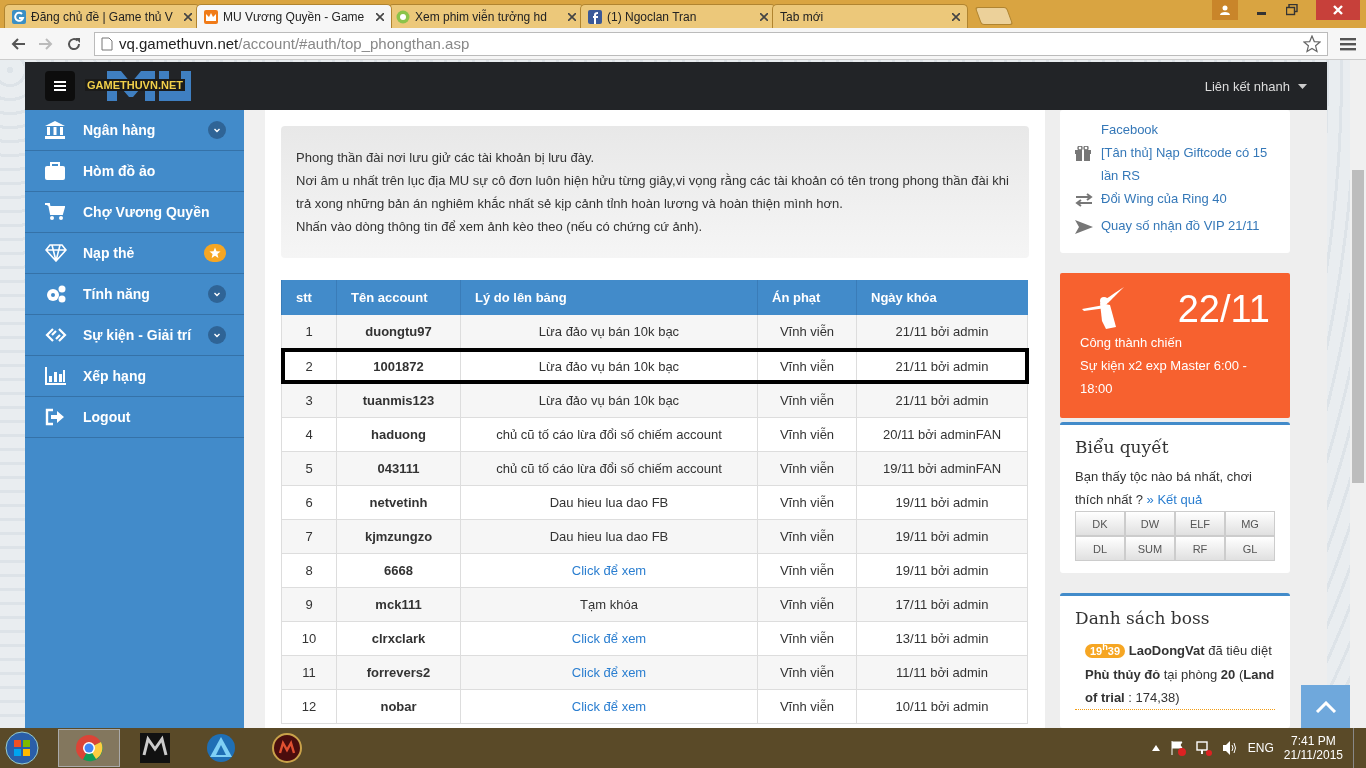 Image resolution: width=1366 pixels, height=768 pixels. Describe the element at coordinates (1150, 548) in the screenshot. I see `vote-button: SUM` at that location.